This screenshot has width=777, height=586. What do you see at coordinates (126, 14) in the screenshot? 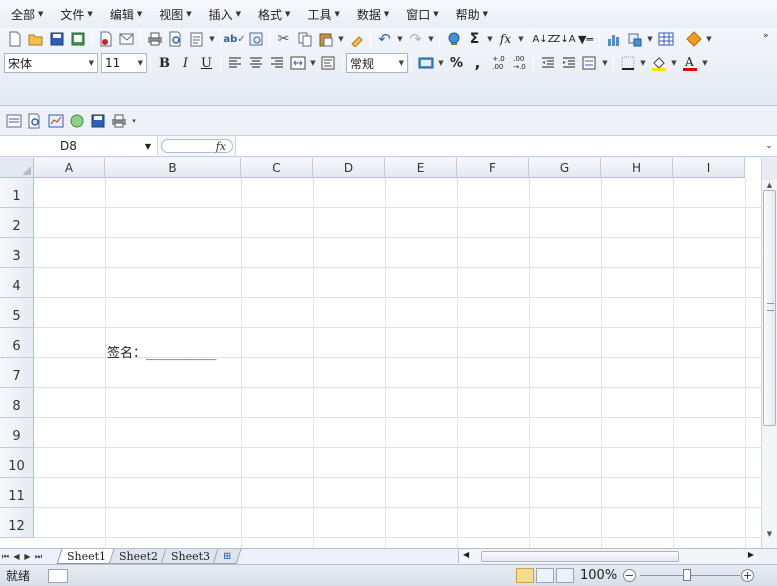
I see `menu-edit: 编辑 ▼` at bounding box center [126, 14].